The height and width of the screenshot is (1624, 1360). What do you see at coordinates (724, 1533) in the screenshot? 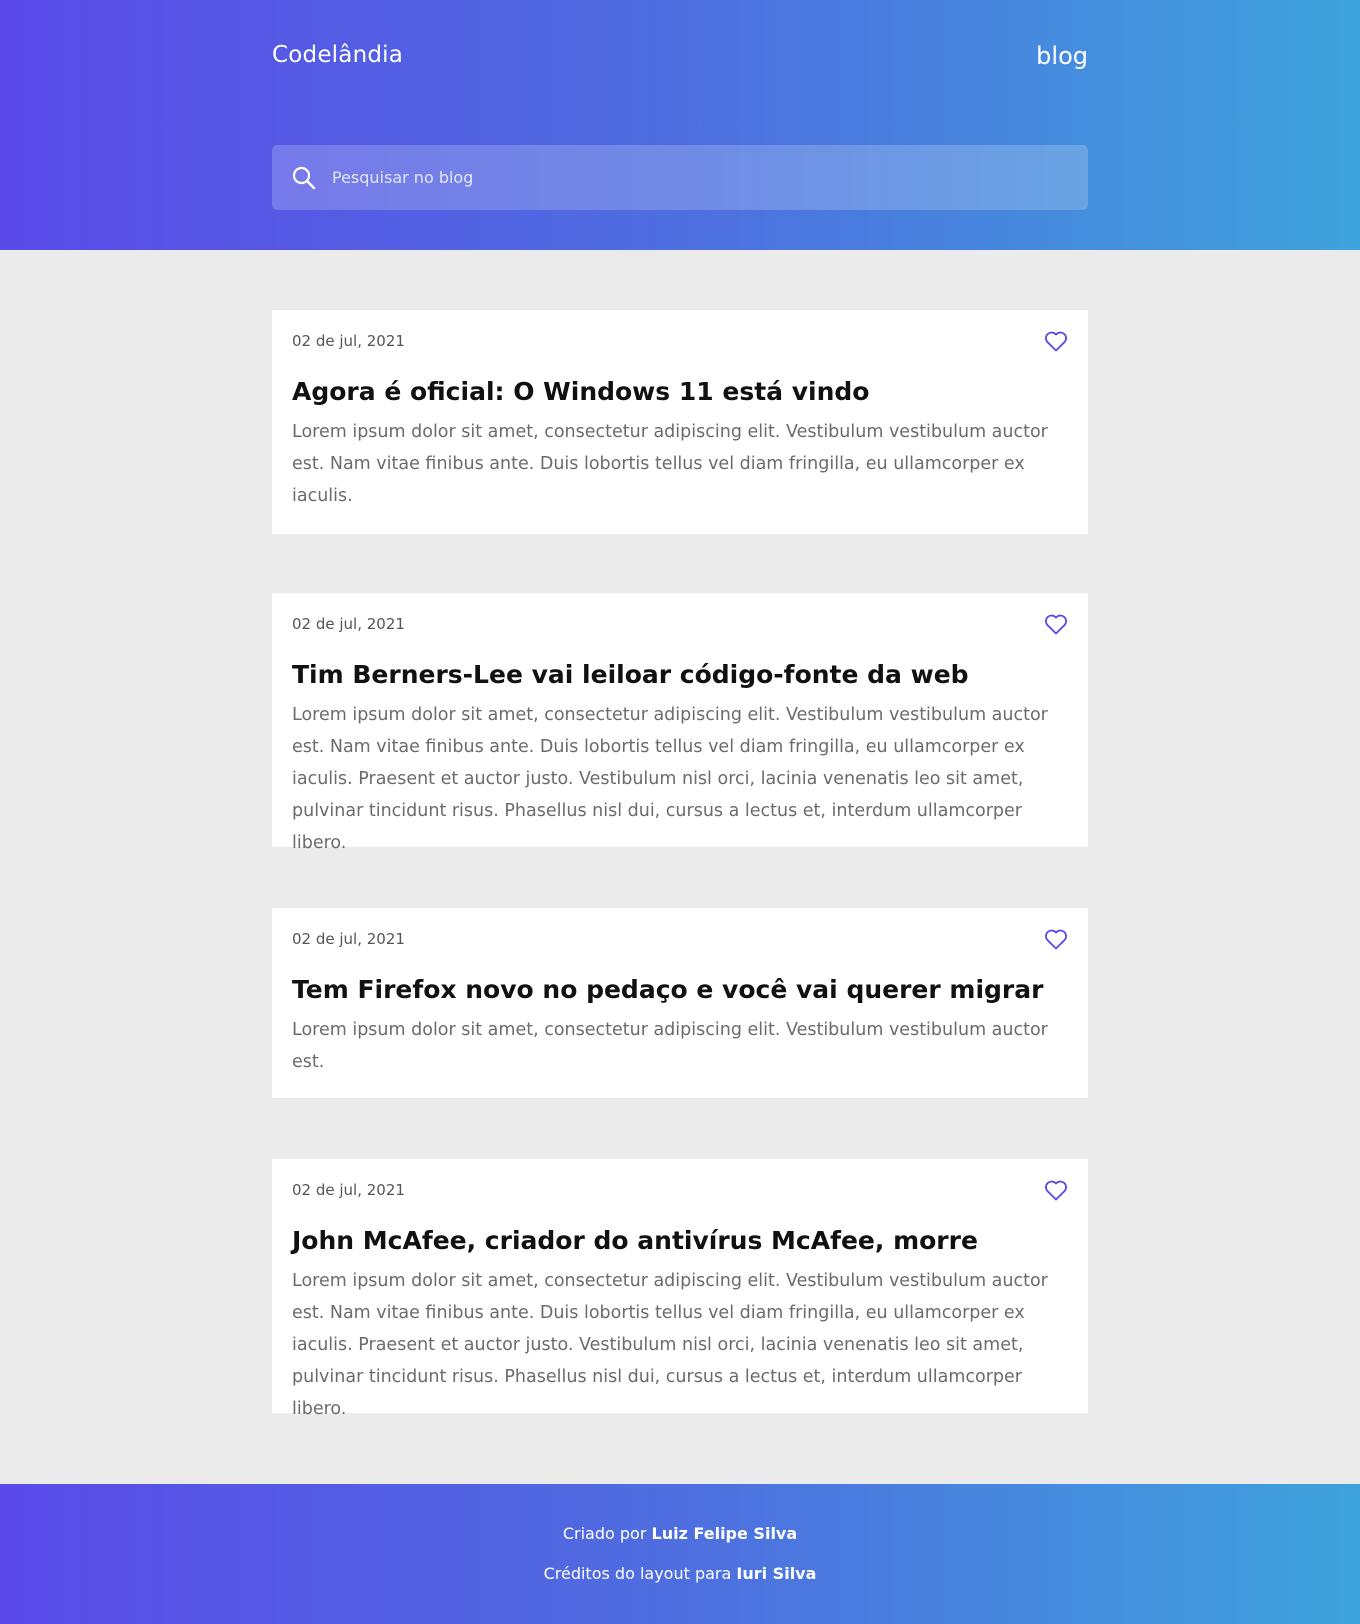
I see `footer-author-name: Luiz Felipe Silva` at bounding box center [724, 1533].